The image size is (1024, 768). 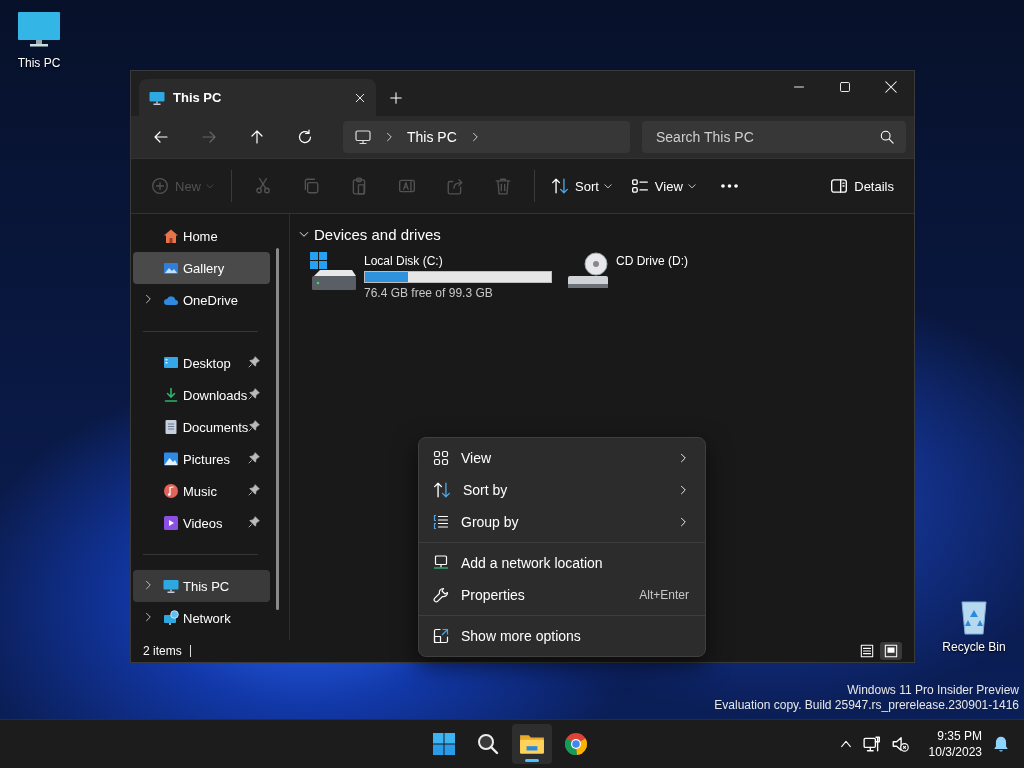 I want to click on browser-icon, so click(x=576, y=744).